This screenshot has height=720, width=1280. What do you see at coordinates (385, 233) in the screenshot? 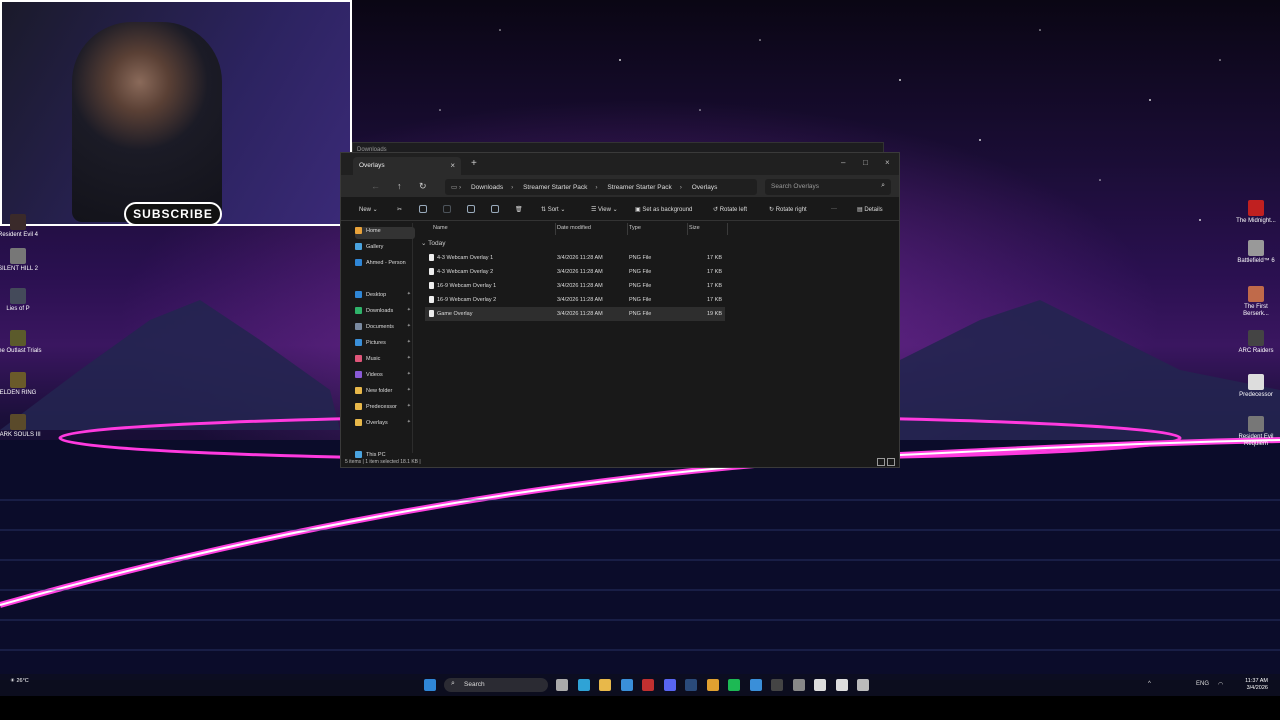
I see `nav-item: Home` at bounding box center [385, 233].